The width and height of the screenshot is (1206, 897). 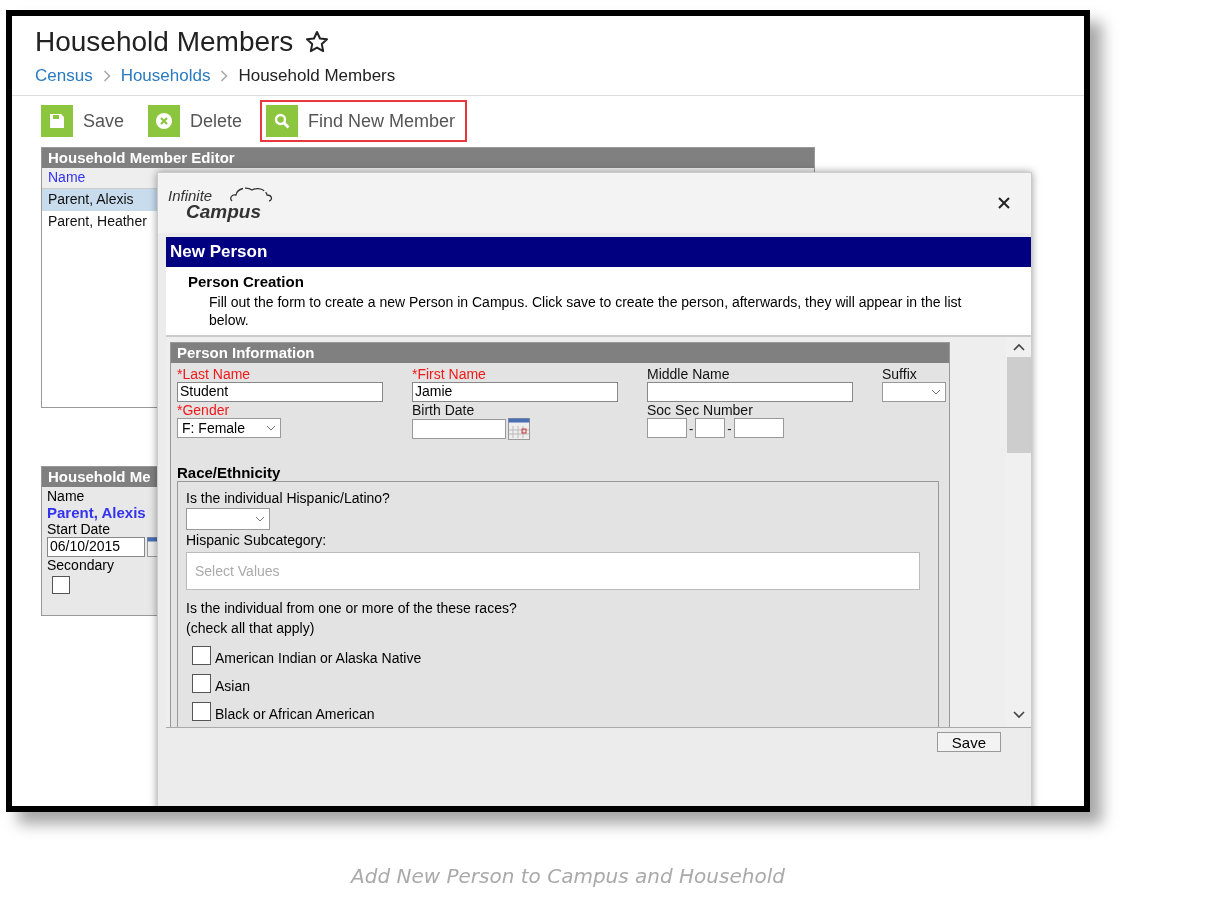 I want to click on panel-header: Person Information, so click(x=560, y=353).